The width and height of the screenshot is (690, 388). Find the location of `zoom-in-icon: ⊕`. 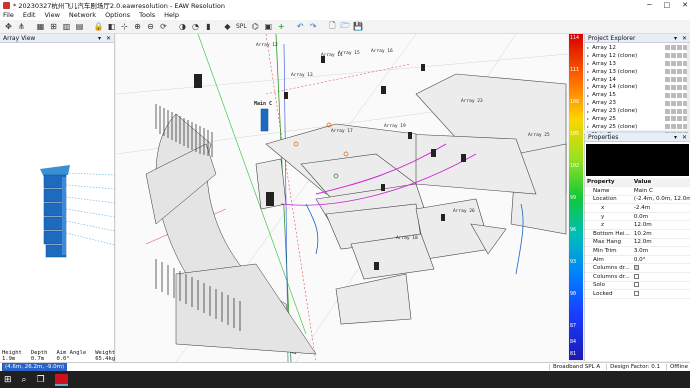

zoom-in-icon: ⊕ is located at coordinates (137, 26).